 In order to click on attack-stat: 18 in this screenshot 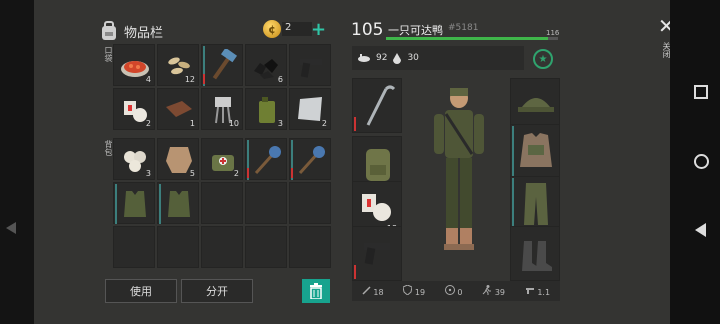, I will do `click(373, 291)`.